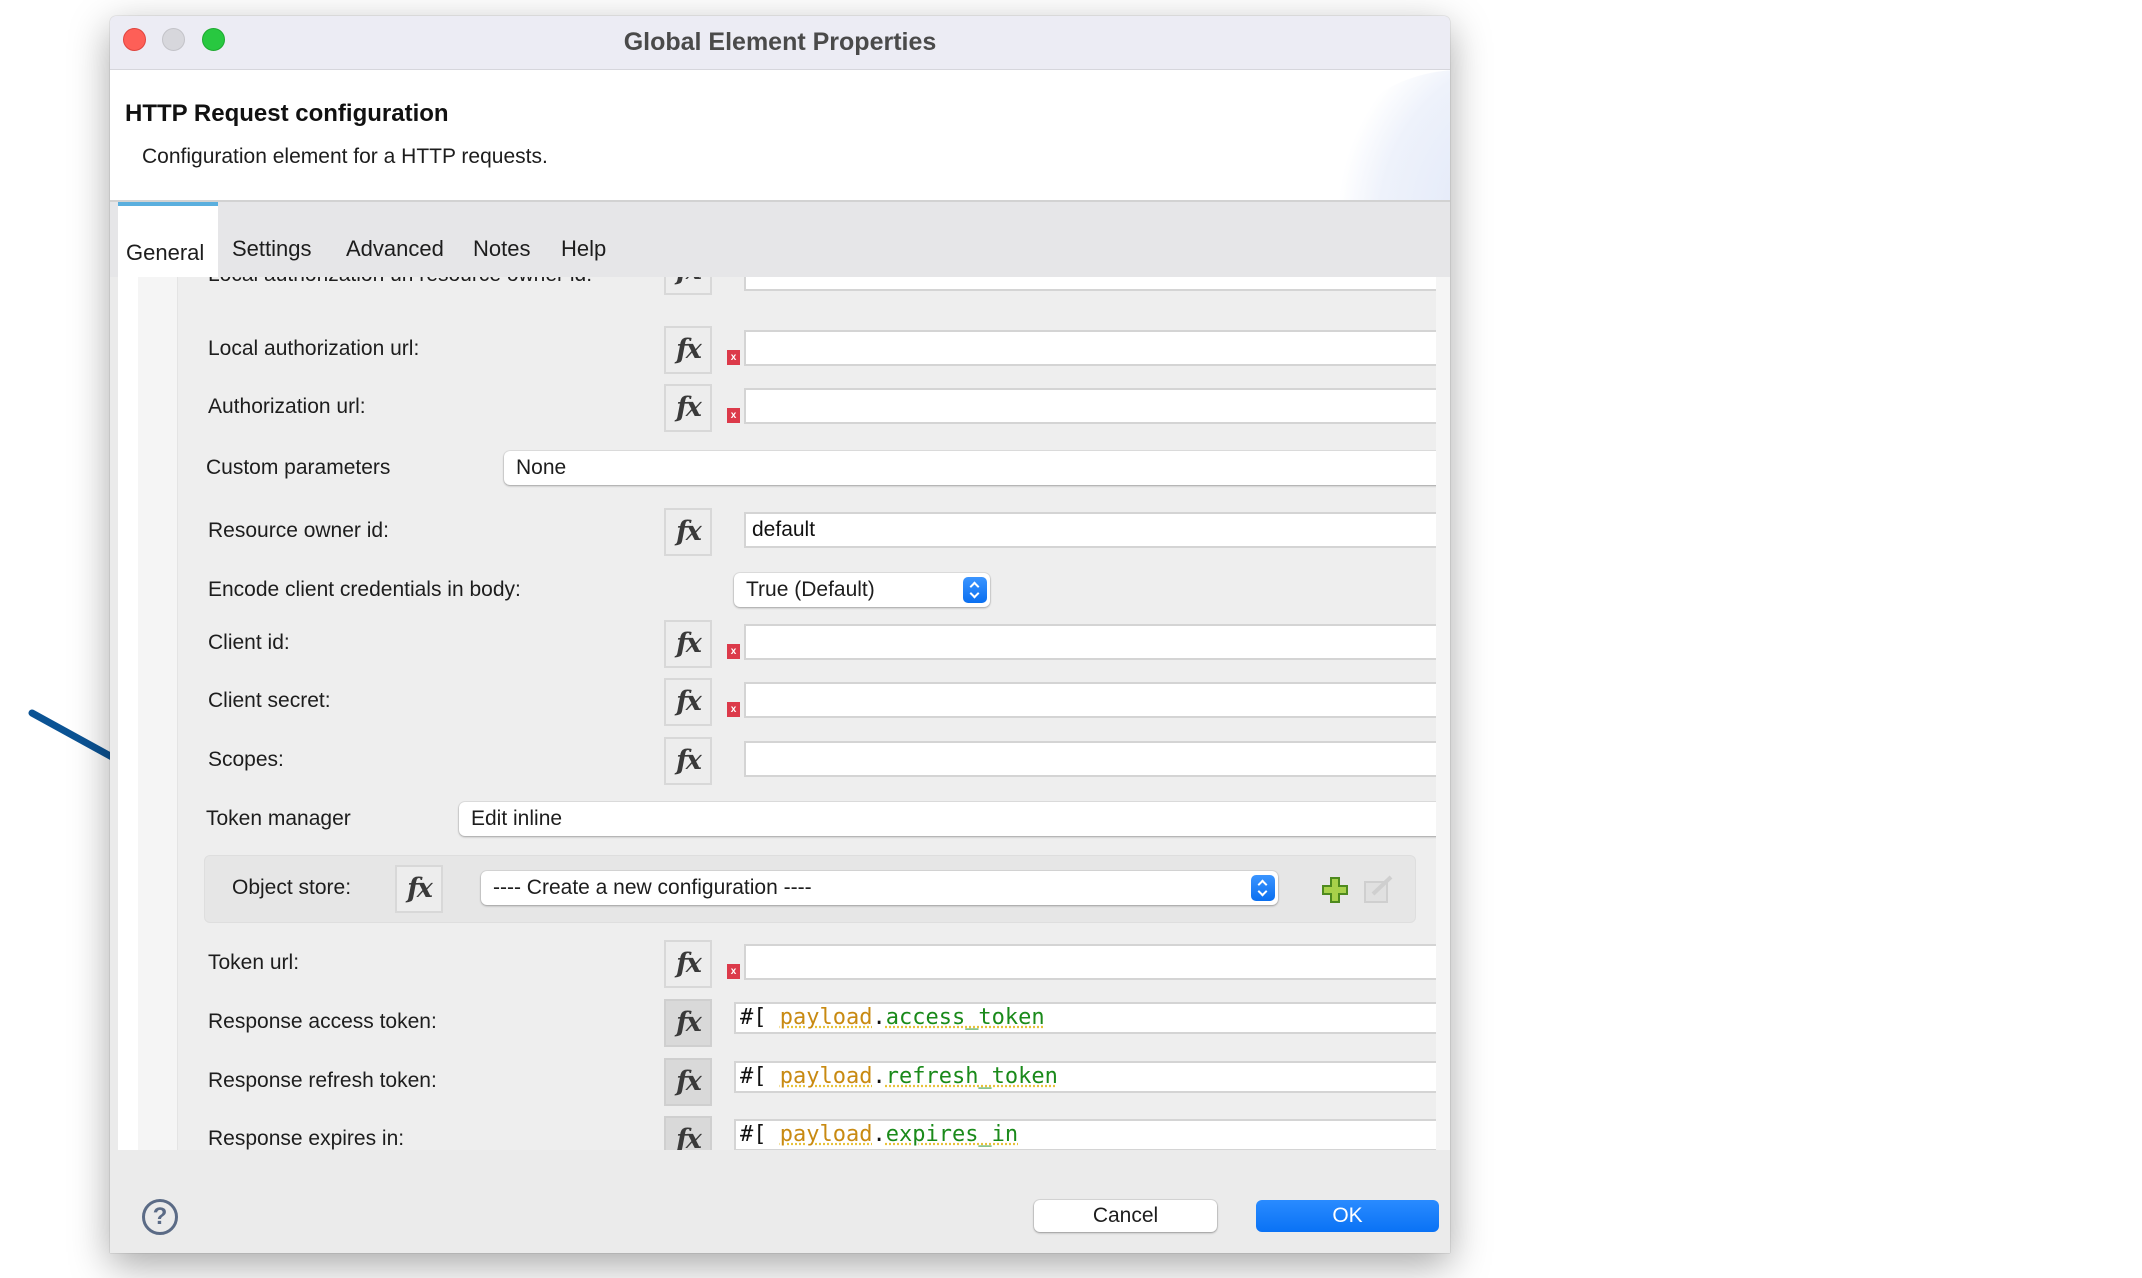  Describe the element at coordinates (269, 700) in the screenshot. I see `client-secret-label: Client secret:` at that location.